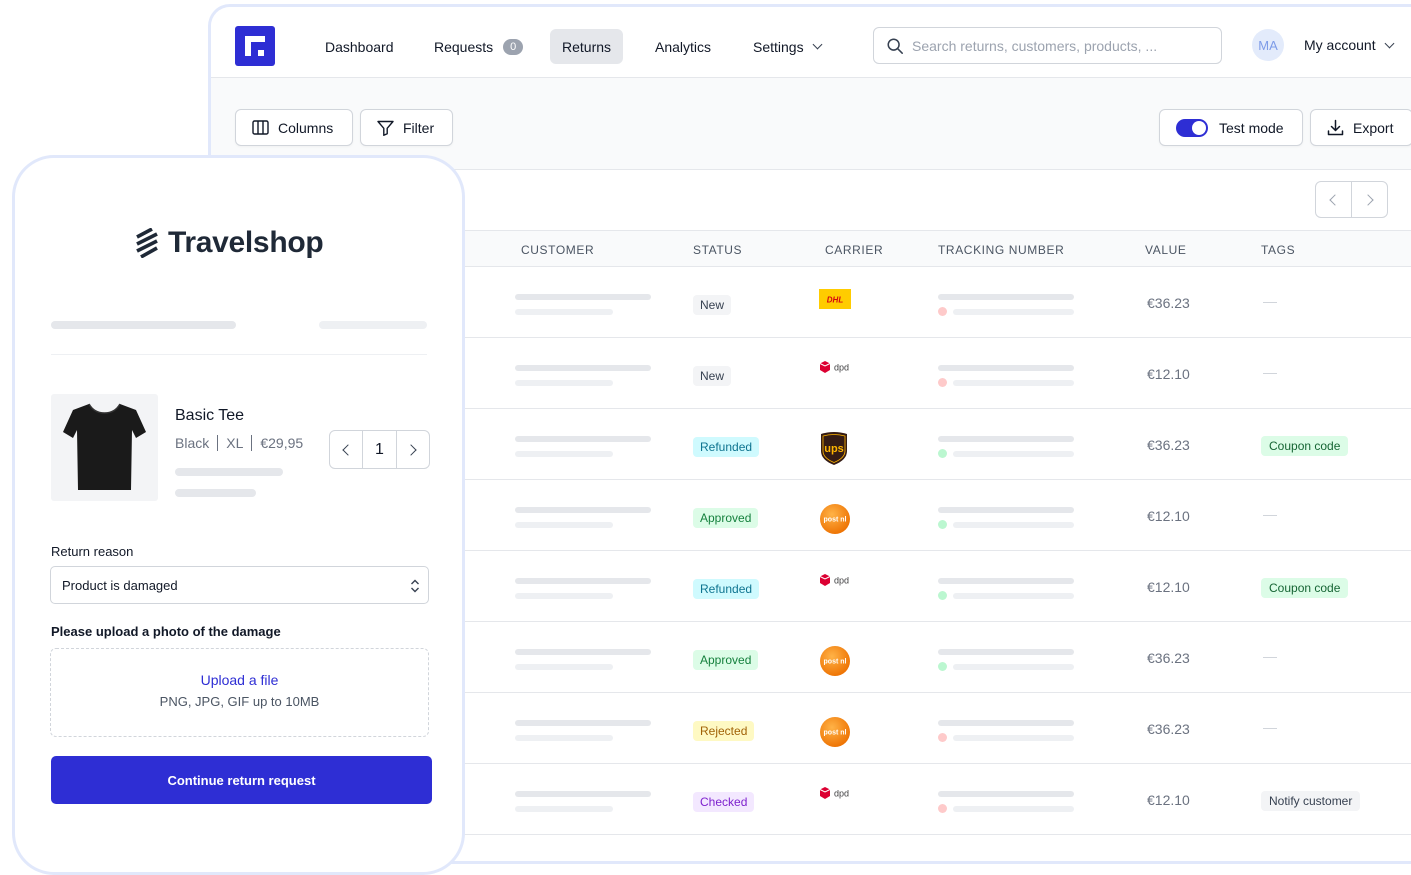 The width and height of the screenshot is (1411, 875). I want to click on increase-quantity-button, so click(413, 449).